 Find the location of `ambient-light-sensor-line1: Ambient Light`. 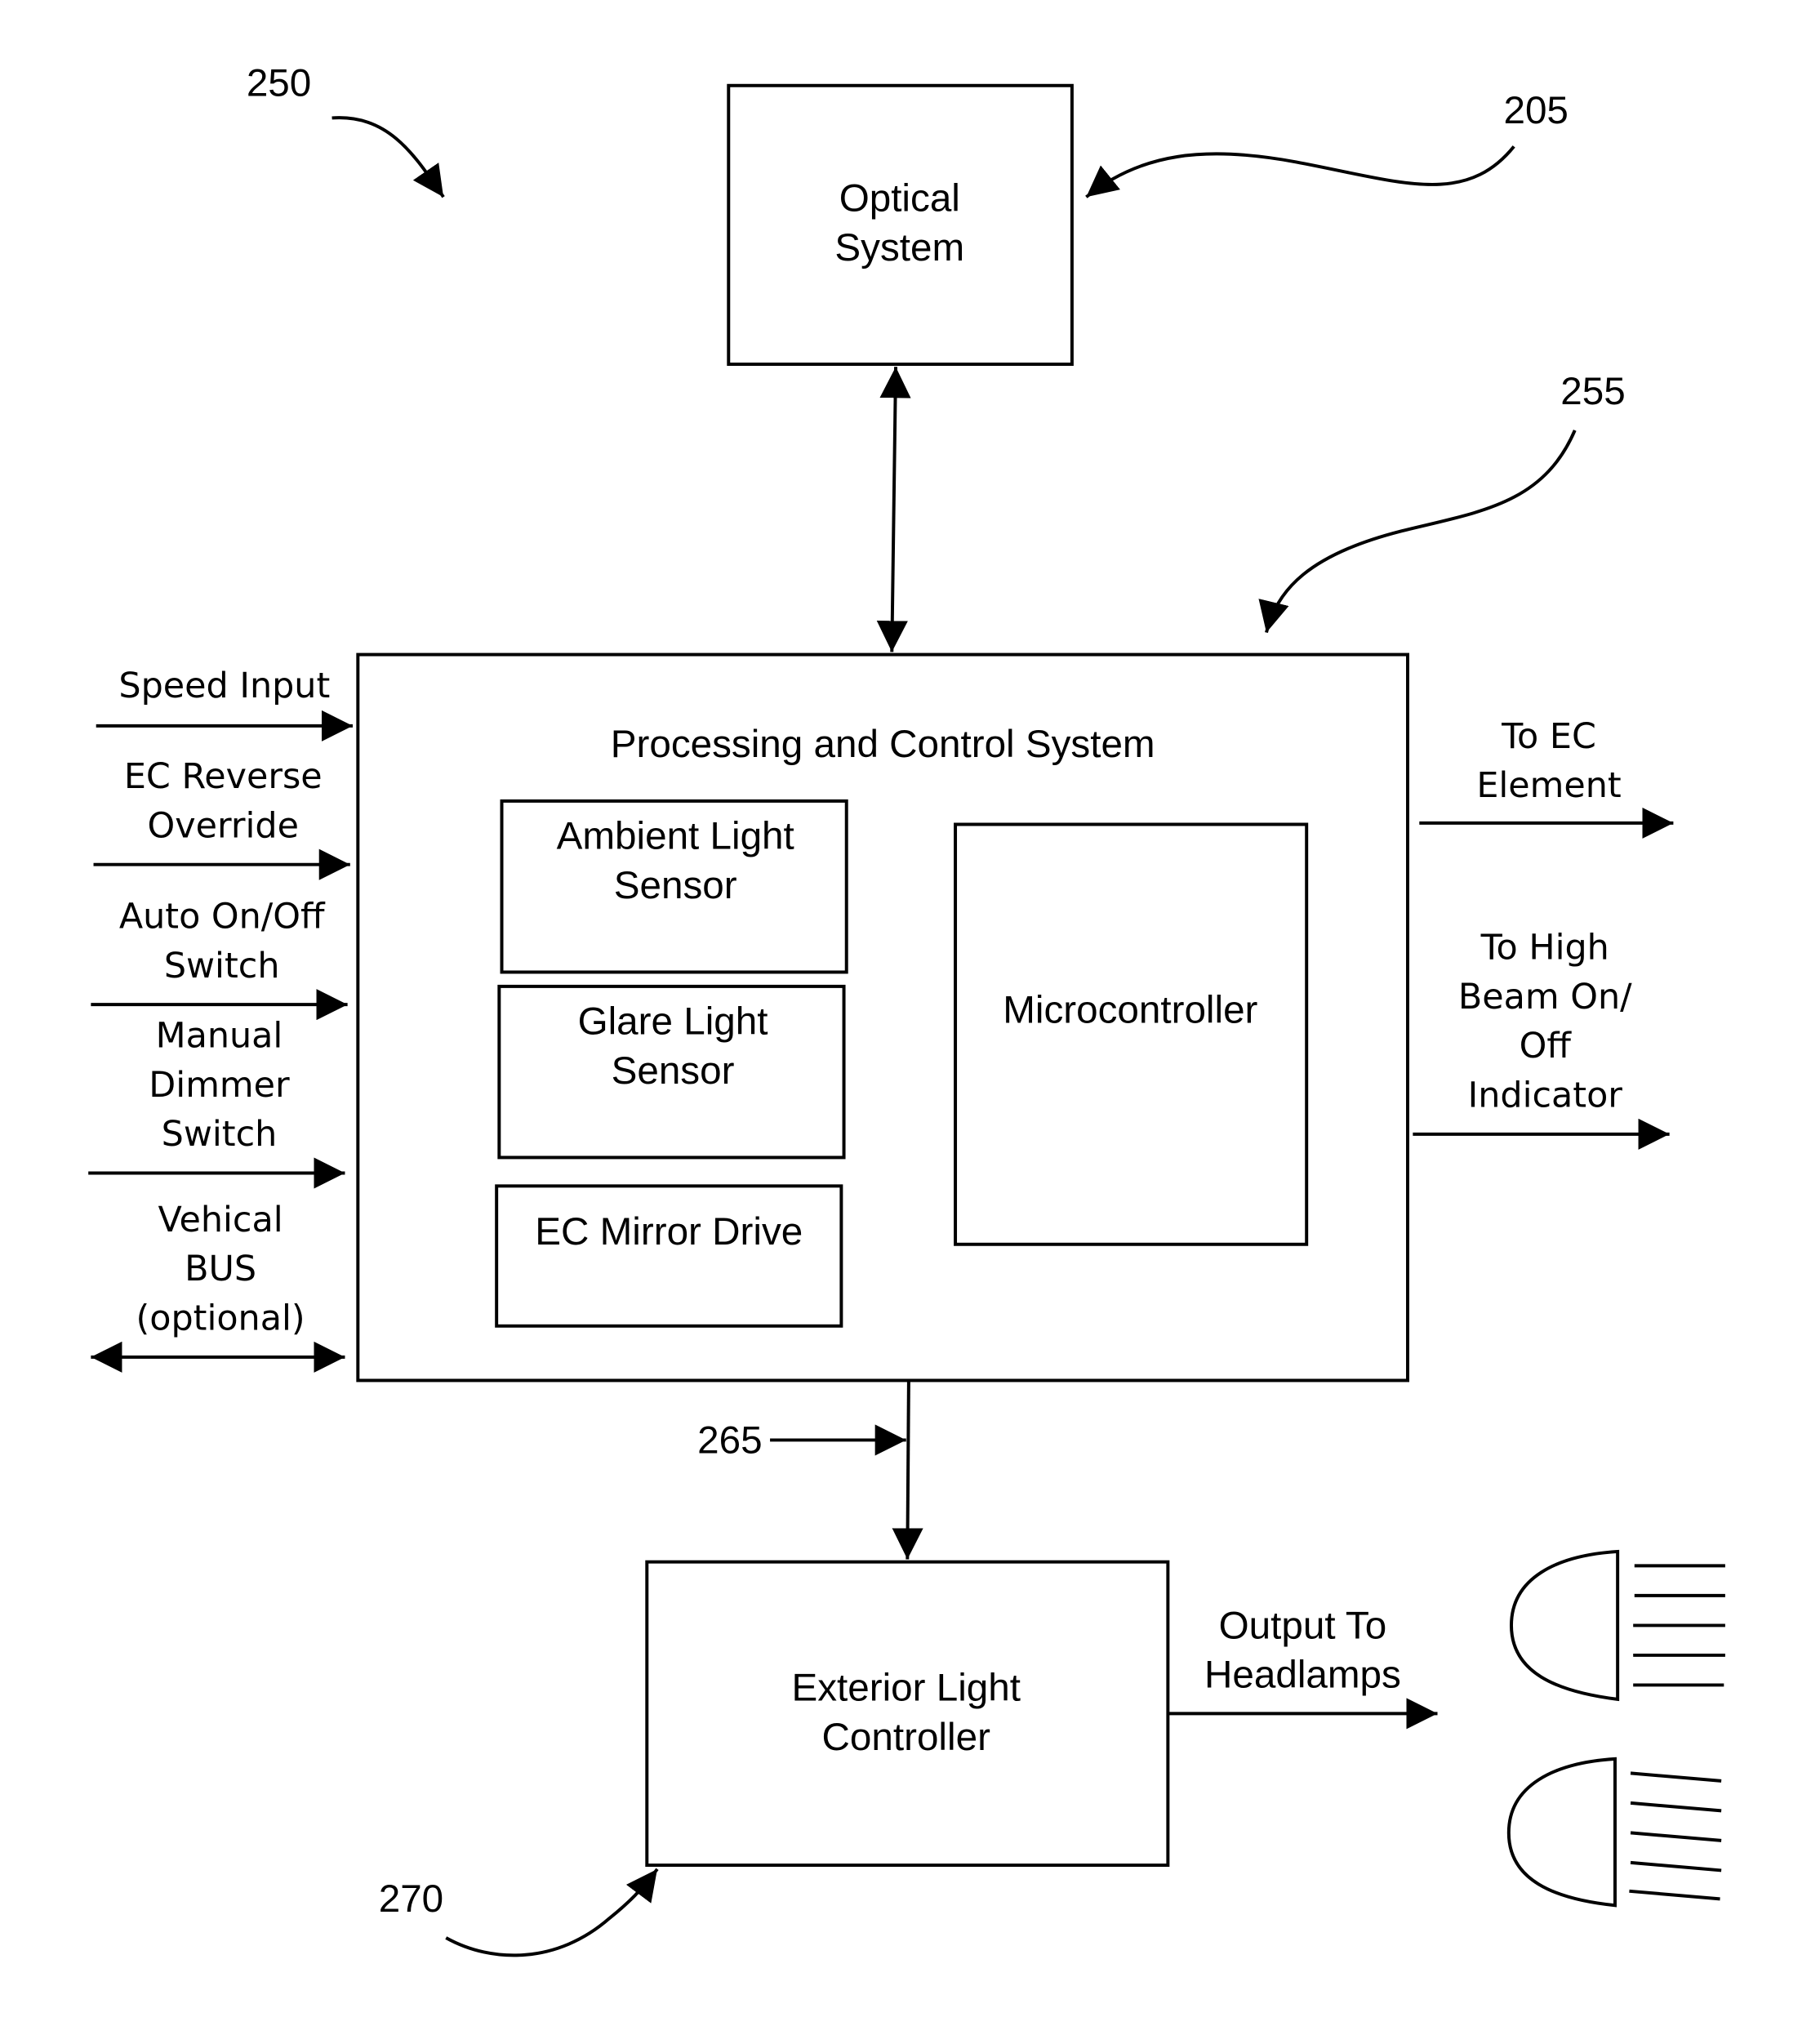

ambient-light-sensor-line1: Ambient Light is located at coordinates (676, 836).